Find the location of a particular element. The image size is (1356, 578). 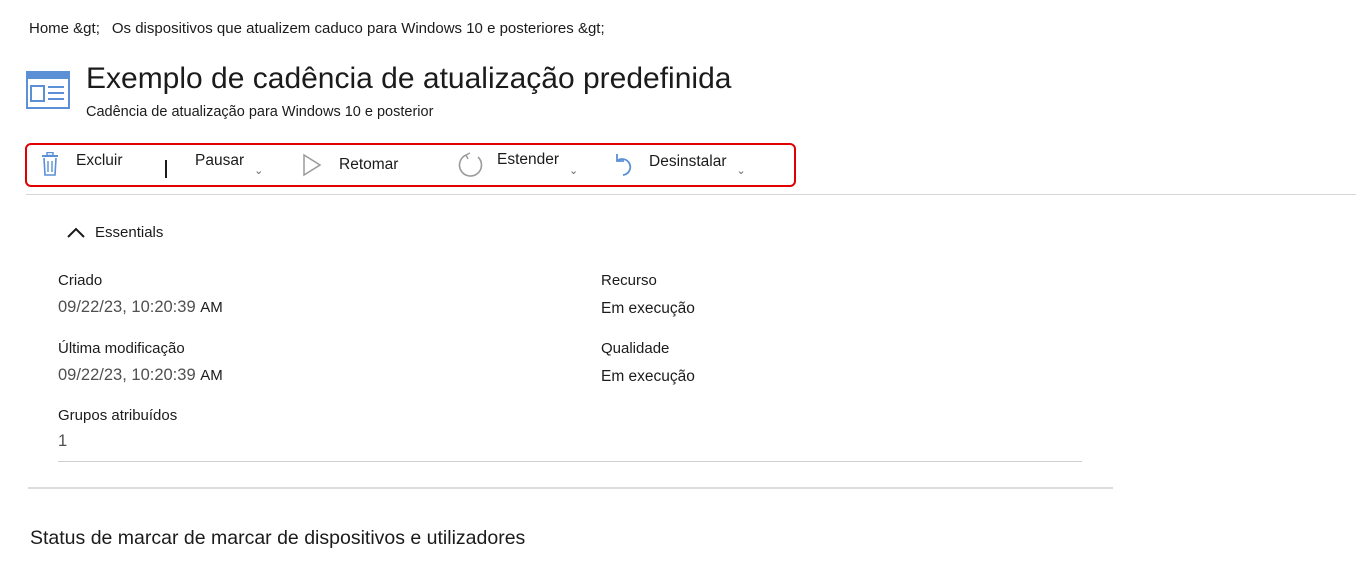

section-divider is located at coordinates (570, 488).